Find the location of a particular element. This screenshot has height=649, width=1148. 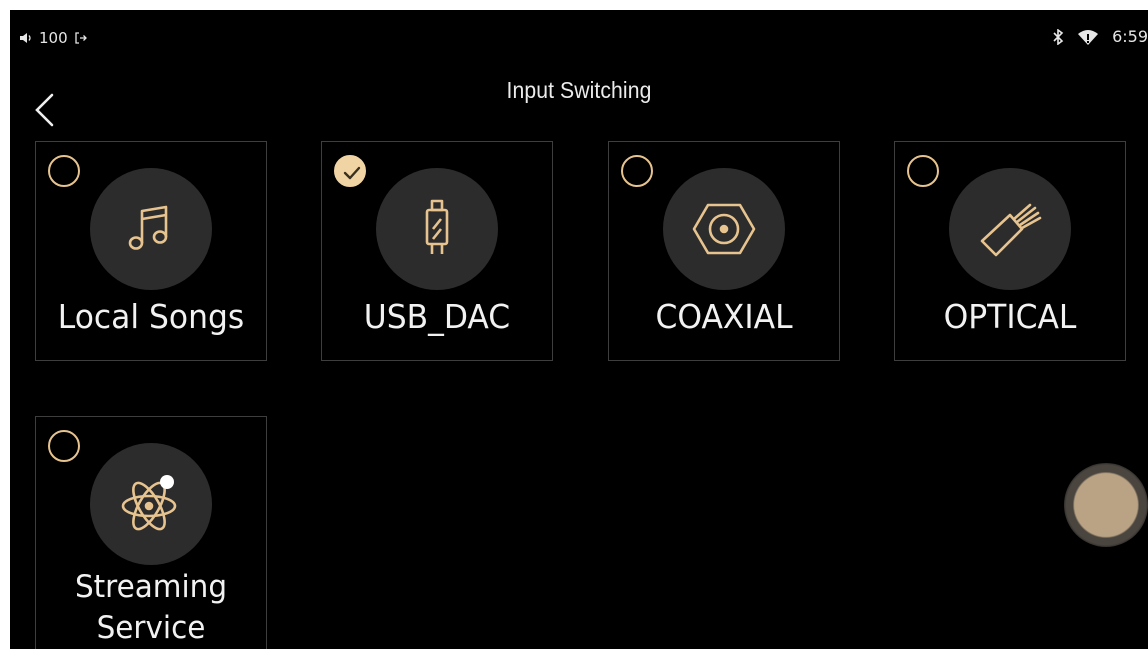

coaxial-connector-icon is located at coordinates (724, 229).